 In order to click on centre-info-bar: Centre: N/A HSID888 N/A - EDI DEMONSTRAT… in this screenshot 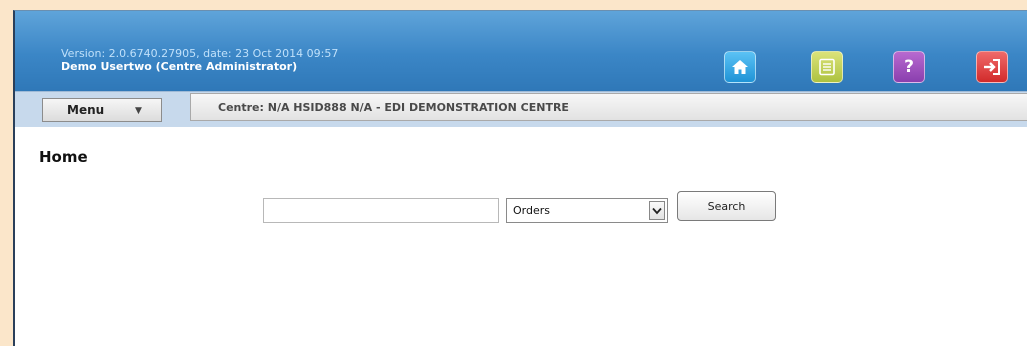, I will do `click(608, 107)`.